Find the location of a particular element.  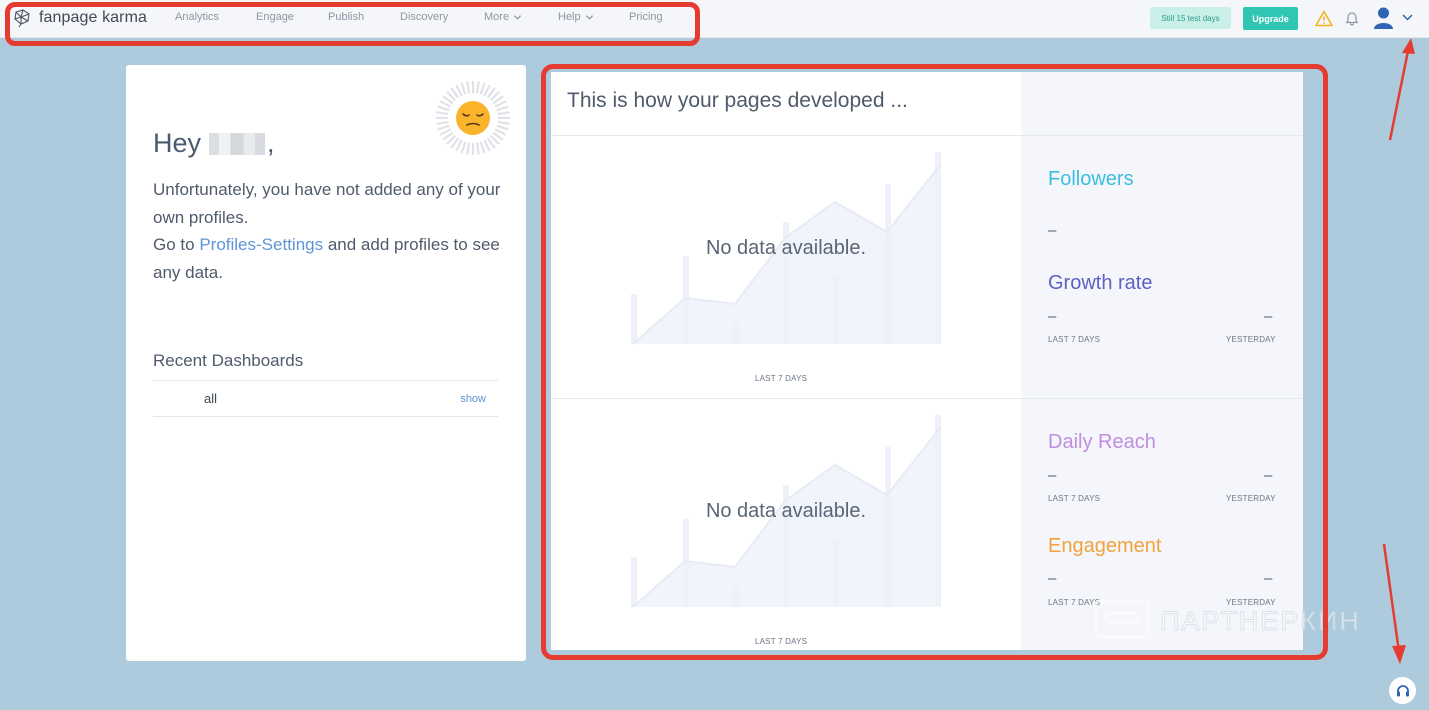

user-avatar-icon is located at coordinates (1383, 18).